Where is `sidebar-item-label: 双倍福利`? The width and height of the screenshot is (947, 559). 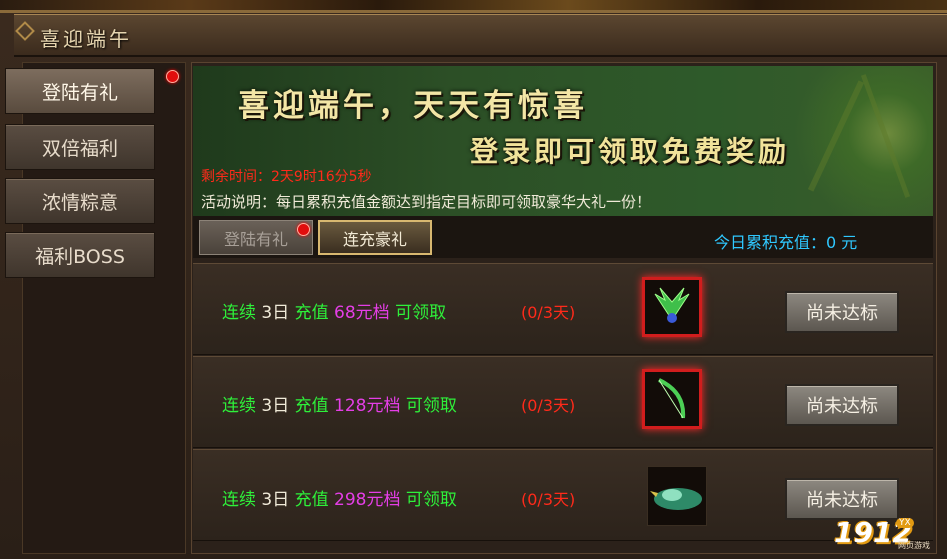 sidebar-item-label: 双倍福利 is located at coordinates (79, 148).